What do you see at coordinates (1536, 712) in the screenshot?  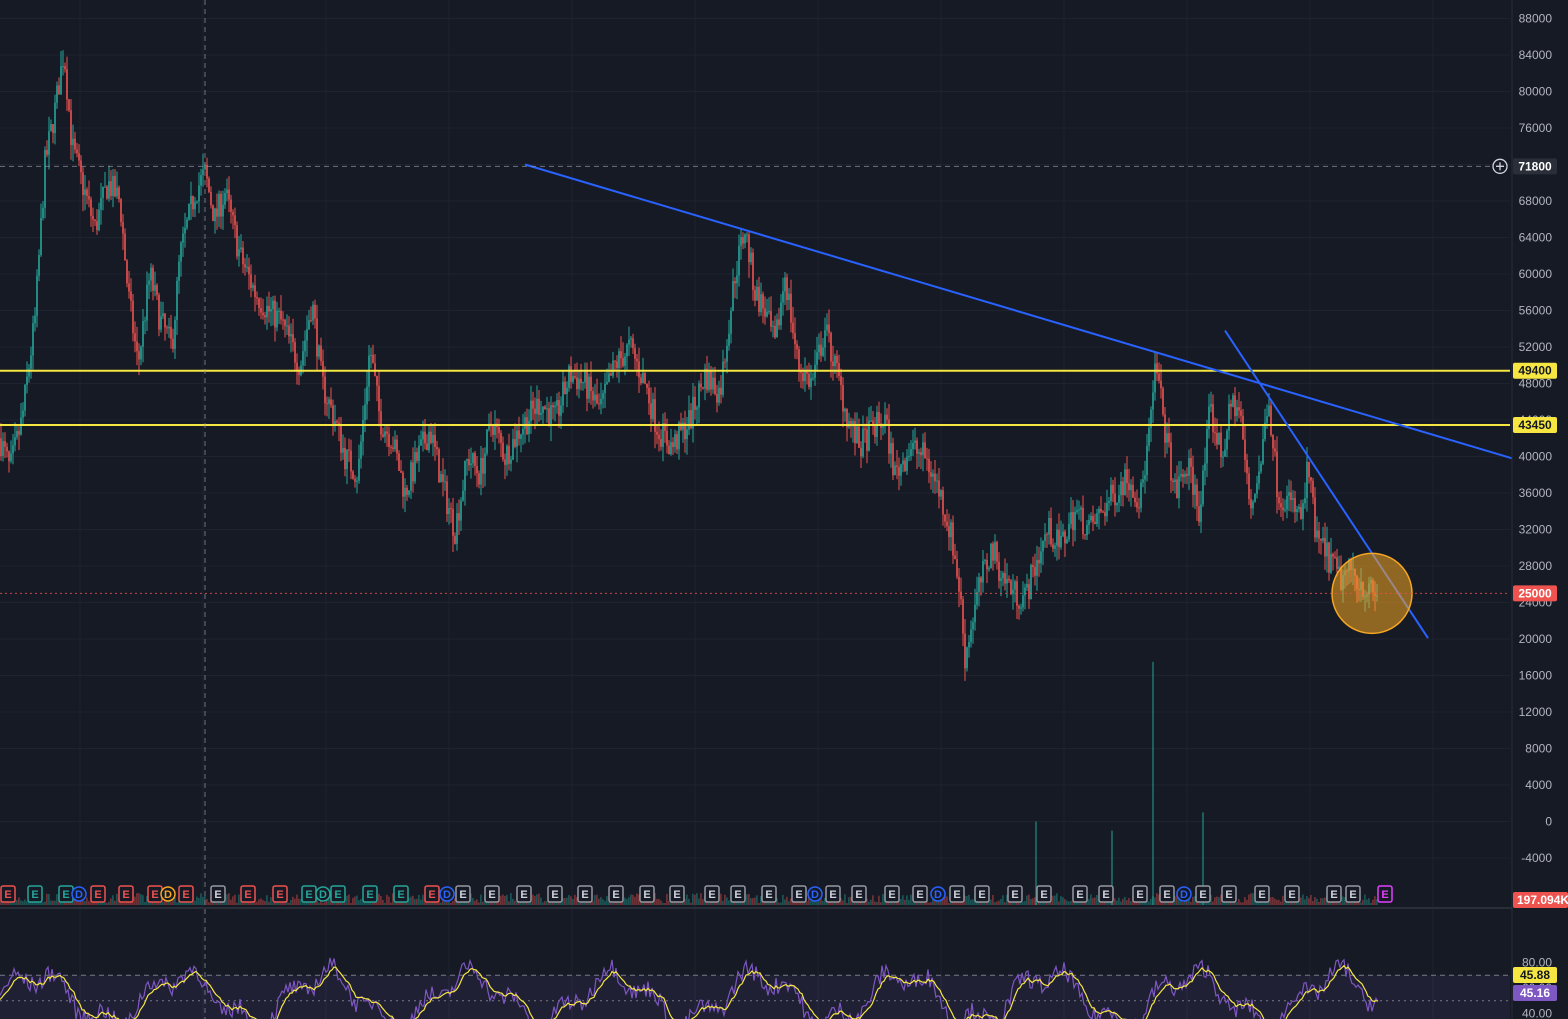 I see `price-tick-label: 12000` at bounding box center [1536, 712].